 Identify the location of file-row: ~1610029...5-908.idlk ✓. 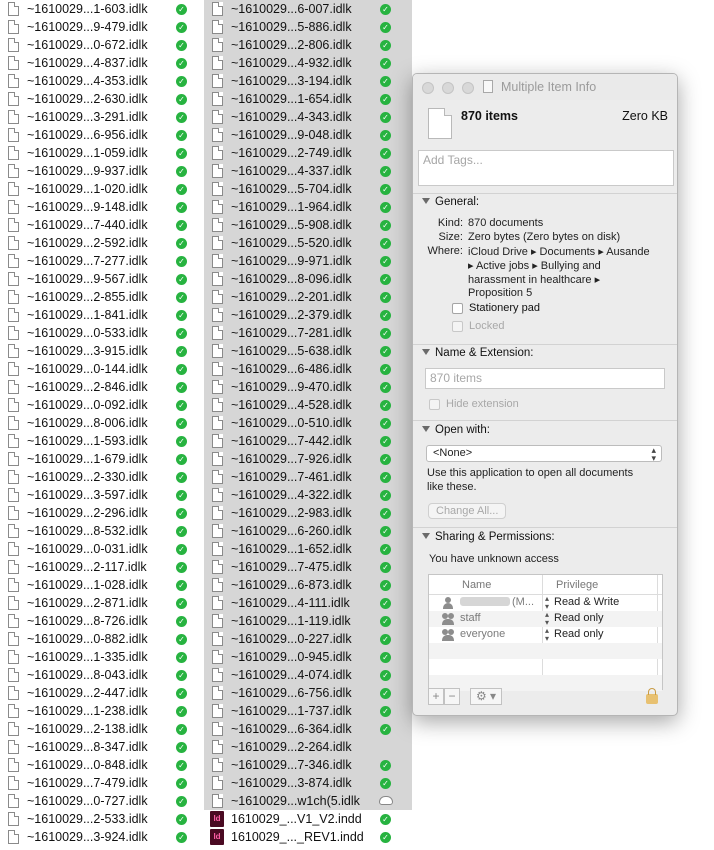
(308, 225).